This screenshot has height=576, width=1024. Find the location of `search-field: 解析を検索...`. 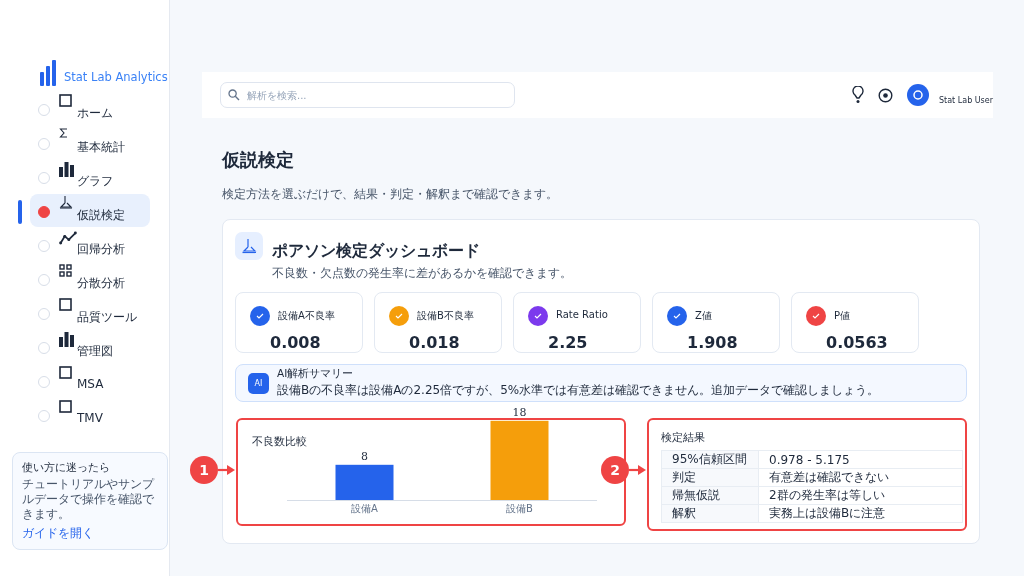

search-field: 解析を検索... is located at coordinates (367, 95).